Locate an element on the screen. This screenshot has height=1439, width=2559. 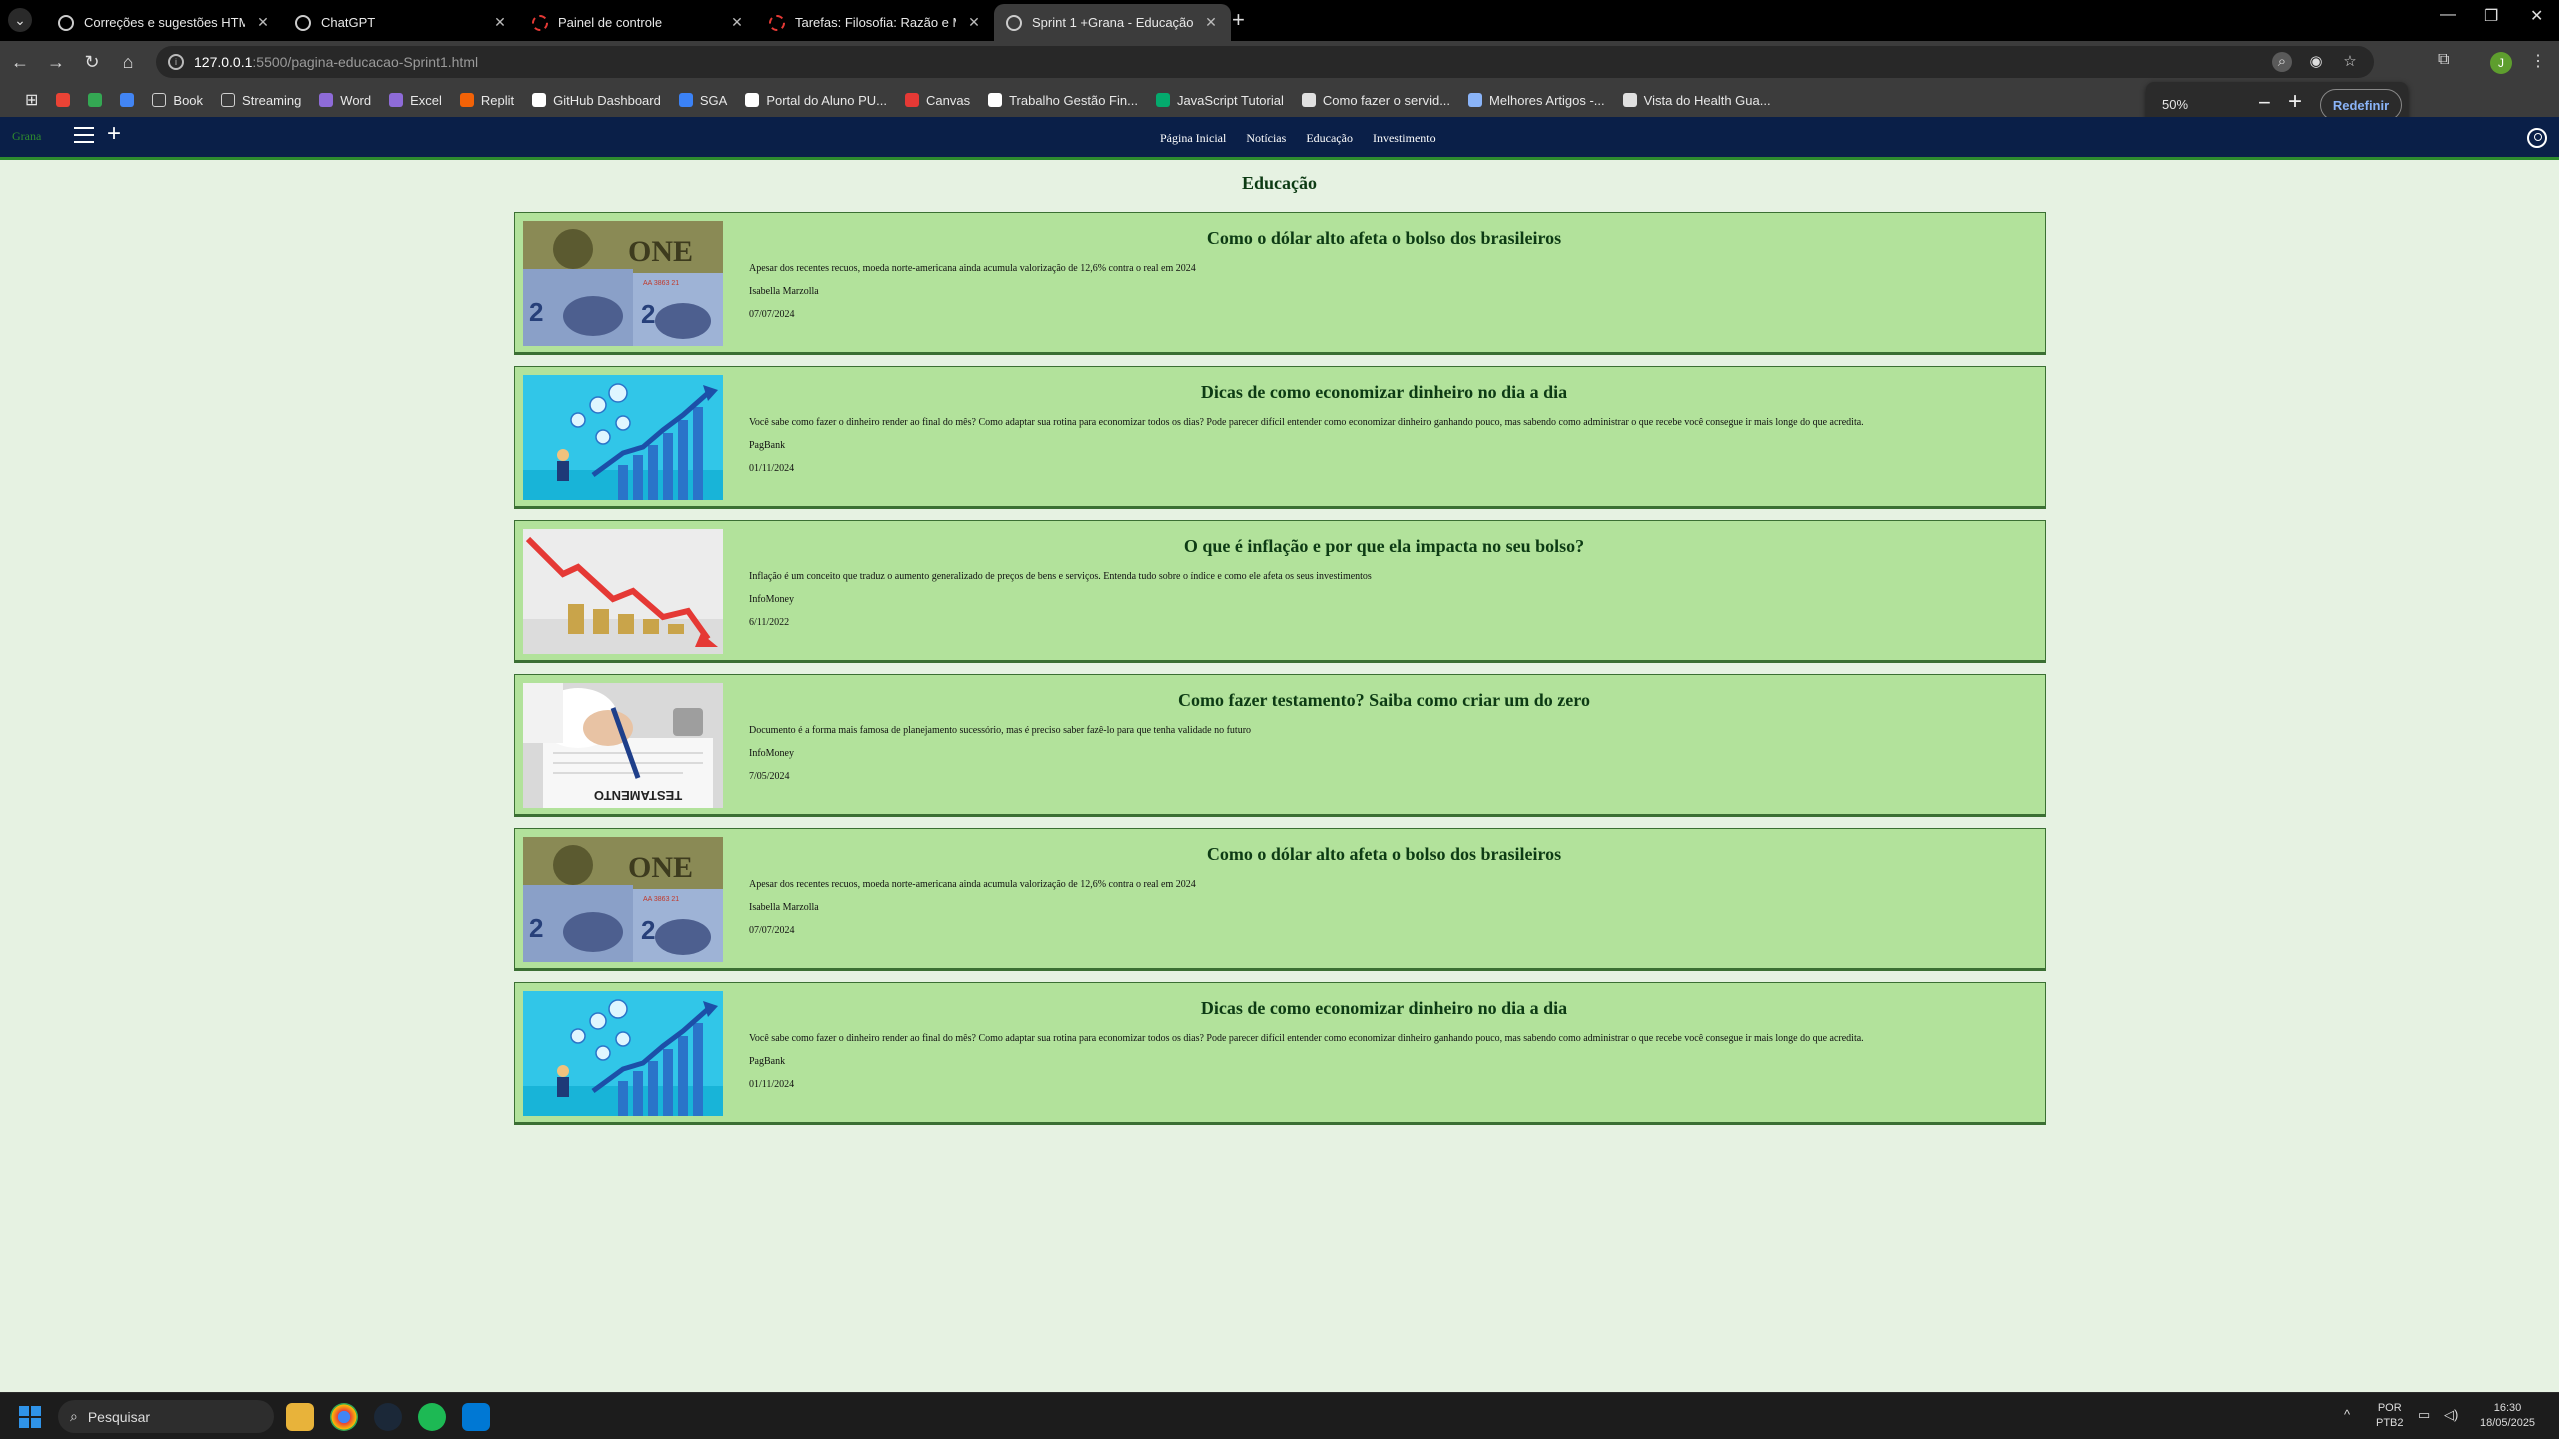
zoom-icon: ⌕ is located at coordinates (2282, 62).